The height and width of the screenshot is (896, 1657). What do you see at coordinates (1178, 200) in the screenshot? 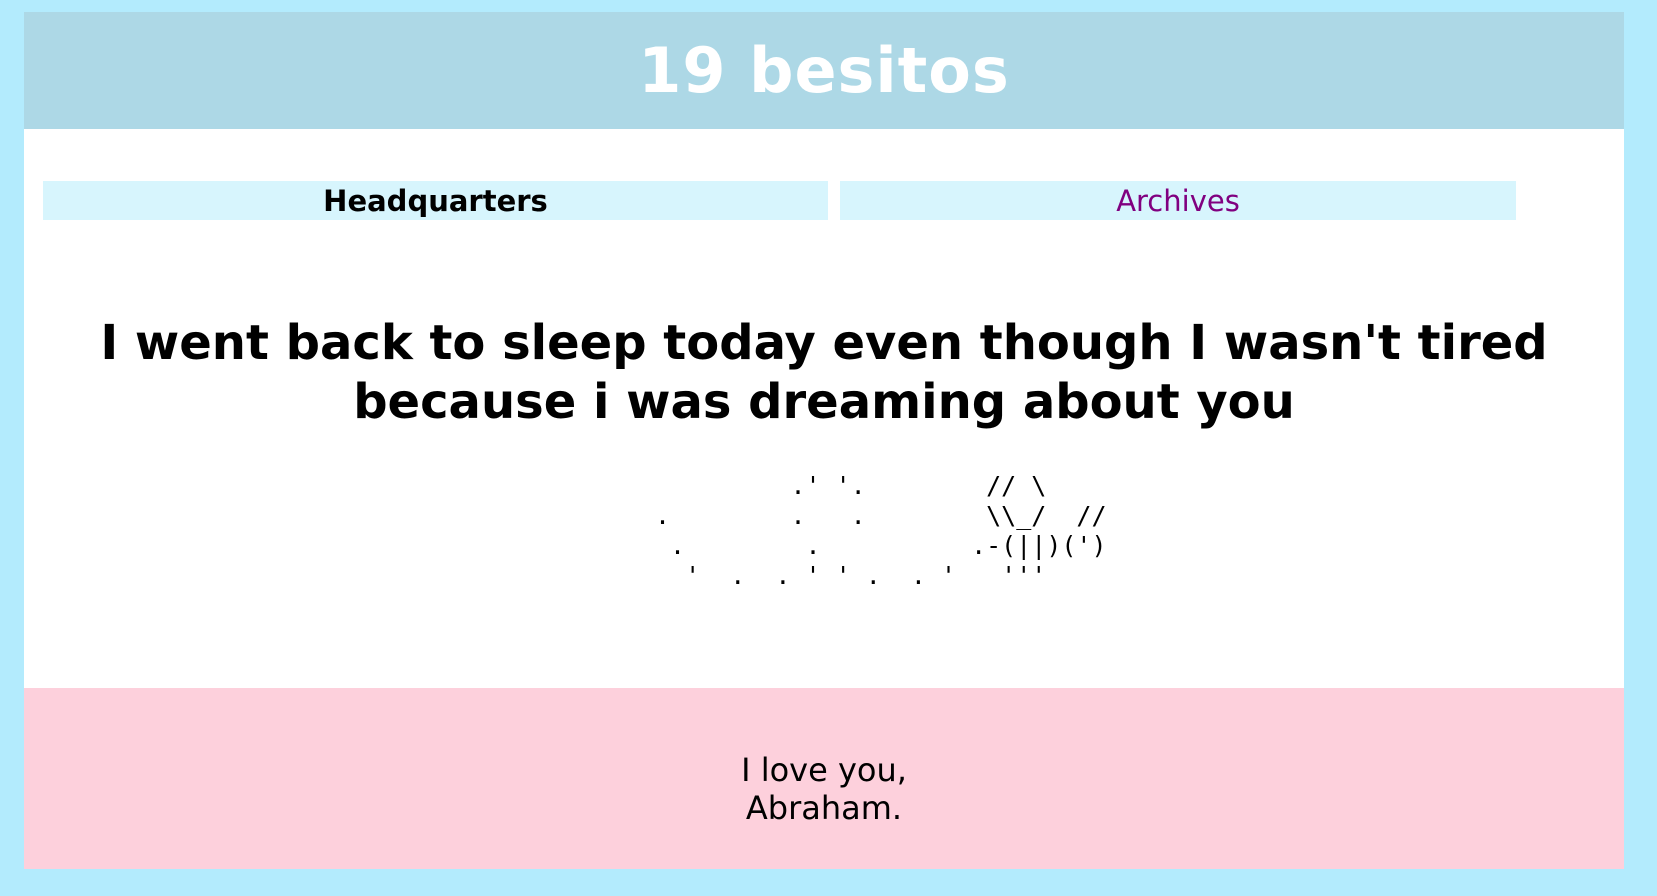
I see `nav-archives-link: Archives` at bounding box center [1178, 200].